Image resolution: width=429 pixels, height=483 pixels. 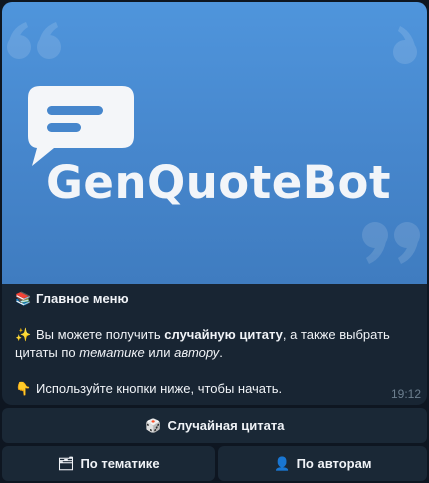 I want to click on sparkles-icon: ✨, so click(x=23, y=334).